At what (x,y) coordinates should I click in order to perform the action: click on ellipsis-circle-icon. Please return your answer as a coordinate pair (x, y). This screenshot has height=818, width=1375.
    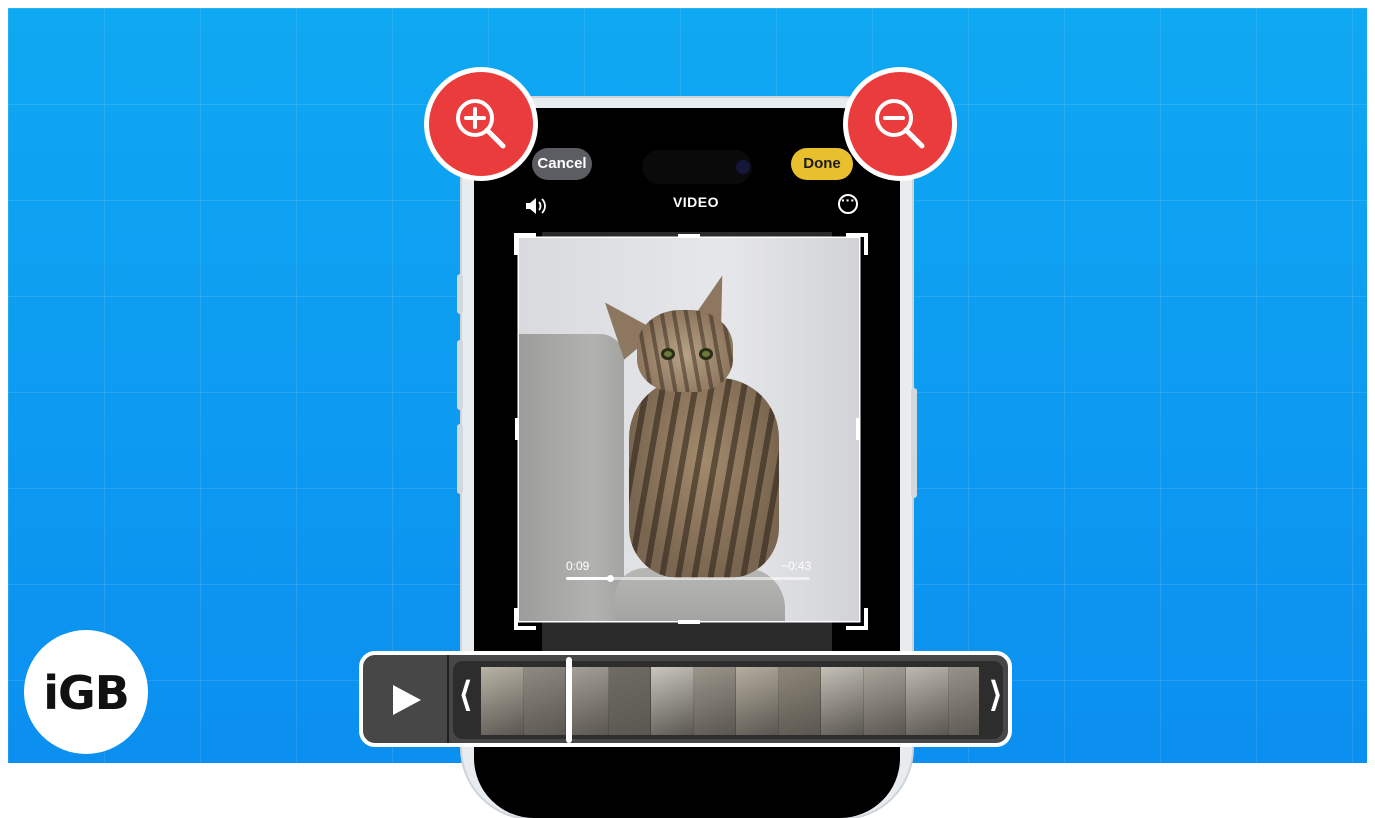
    Looking at the image, I should click on (848, 203).